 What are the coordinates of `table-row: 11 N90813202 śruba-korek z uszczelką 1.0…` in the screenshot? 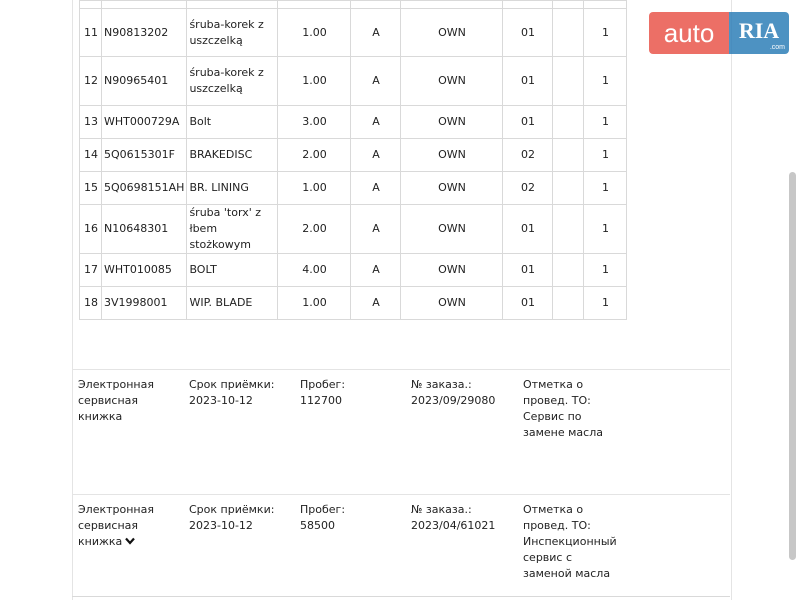 It's located at (353, 32).